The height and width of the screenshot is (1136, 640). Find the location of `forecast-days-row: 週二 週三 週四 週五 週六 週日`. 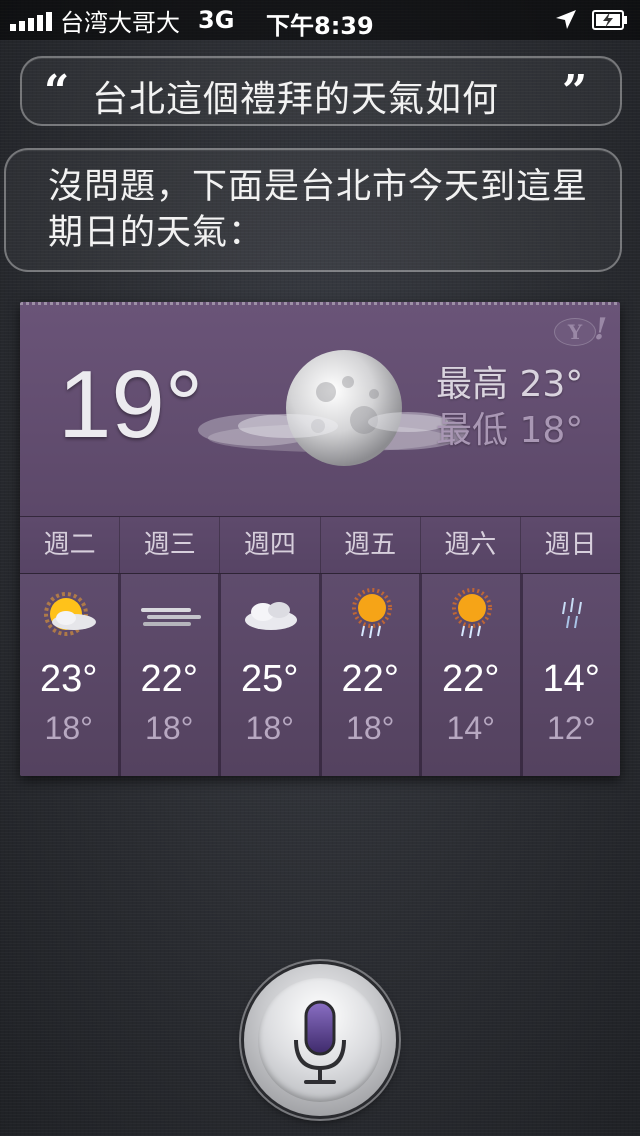

forecast-days-row: 週二 週三 週四 週五 週六 週日 is located at coordinates (320, 545).